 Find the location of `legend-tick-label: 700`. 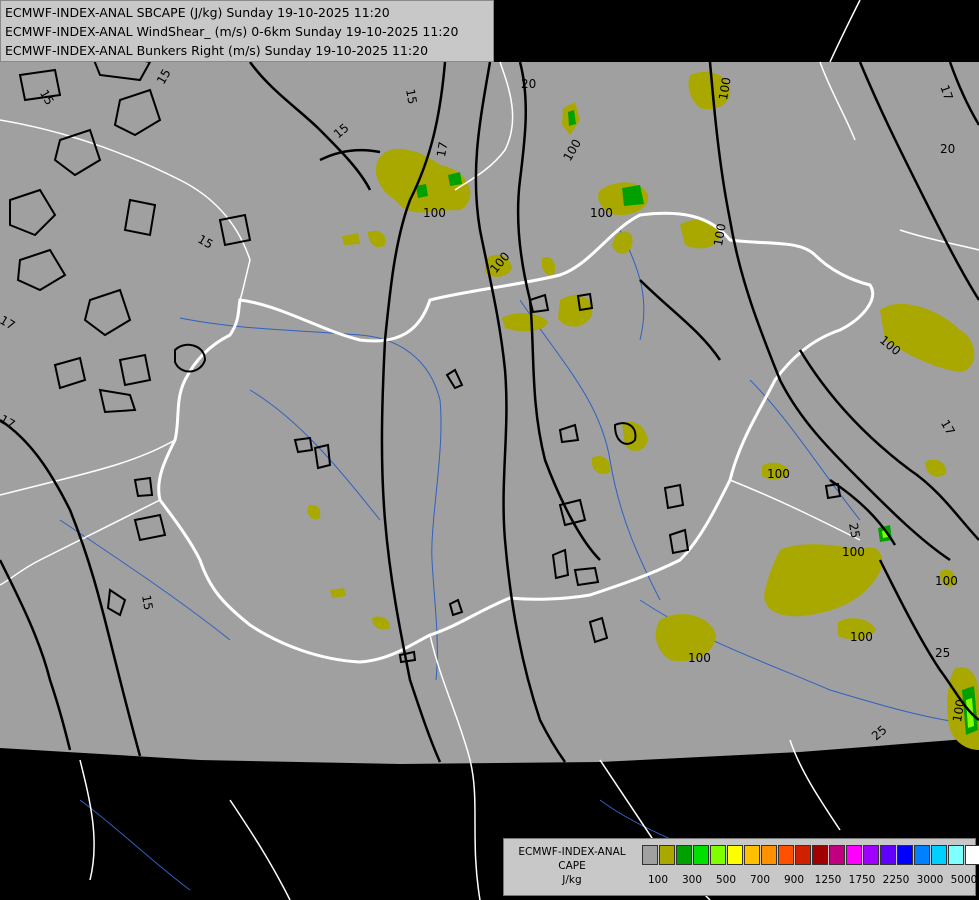

legend-tick-label: 700 is located at coordinates (760, 880).